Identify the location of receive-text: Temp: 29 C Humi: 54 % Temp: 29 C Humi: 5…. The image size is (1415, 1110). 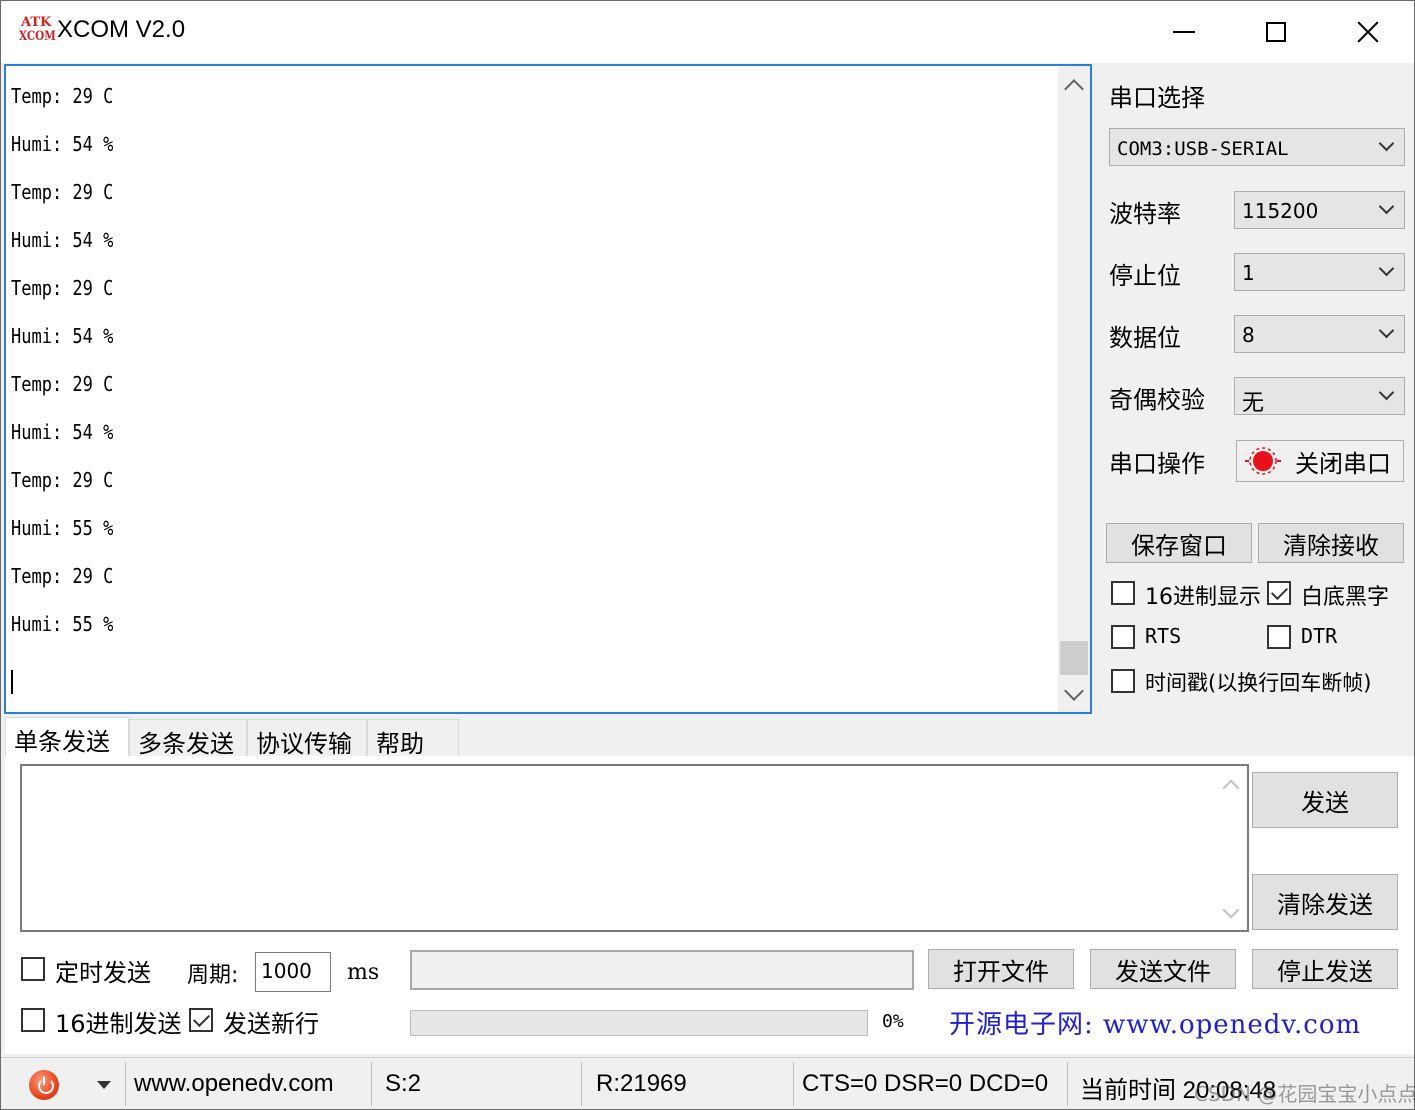
(71, 372).